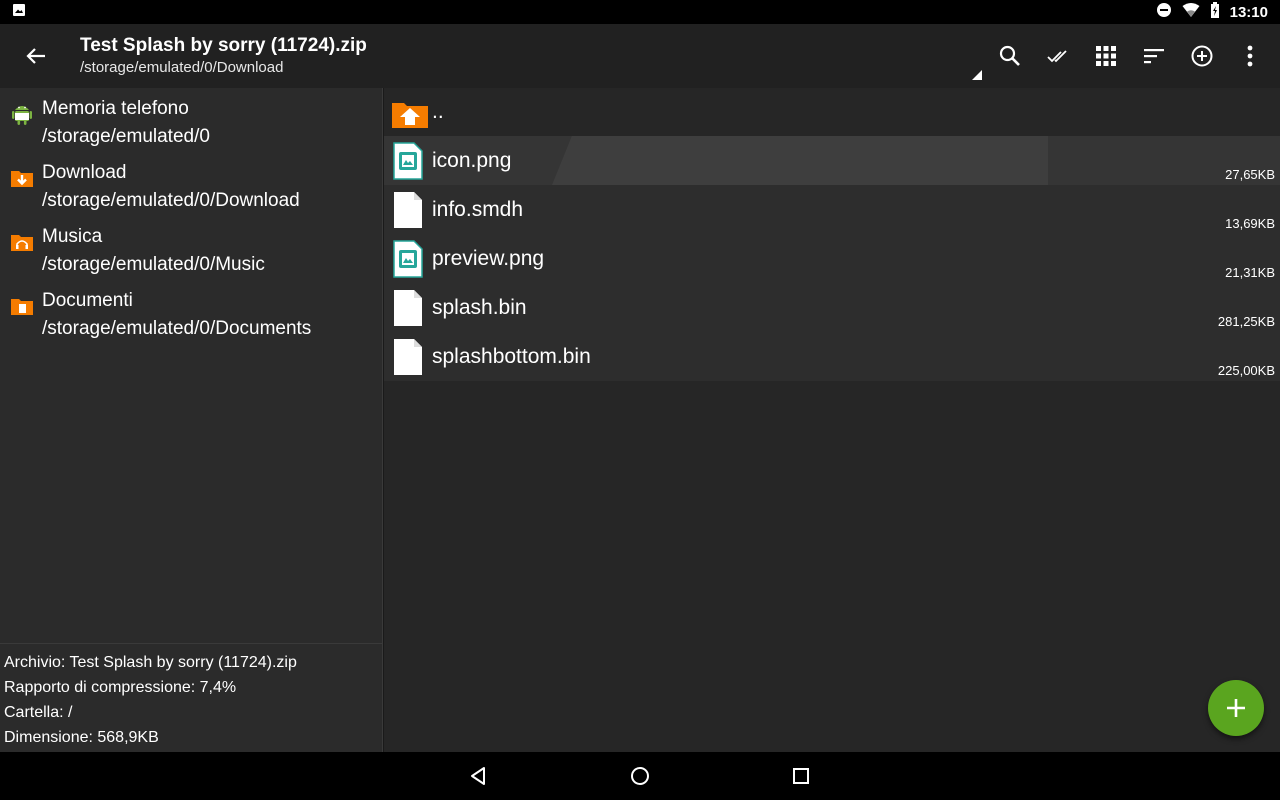 This screenshot has height=800, width=1280. I want to click on nav-recents-icon, so click(801, 776).